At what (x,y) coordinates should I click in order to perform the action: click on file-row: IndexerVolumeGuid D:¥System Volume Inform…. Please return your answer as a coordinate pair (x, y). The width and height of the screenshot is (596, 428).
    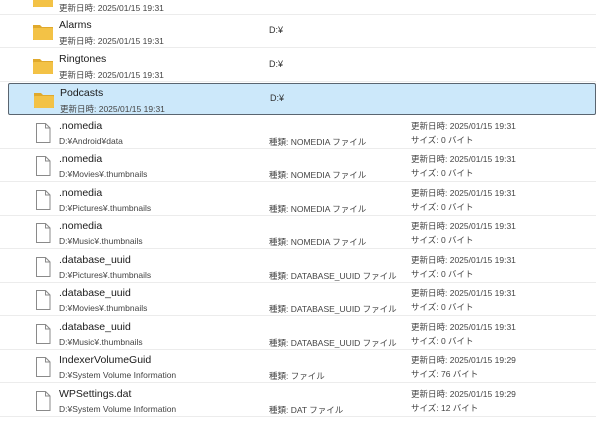
    Looking at the image, I should click on (298, 367).